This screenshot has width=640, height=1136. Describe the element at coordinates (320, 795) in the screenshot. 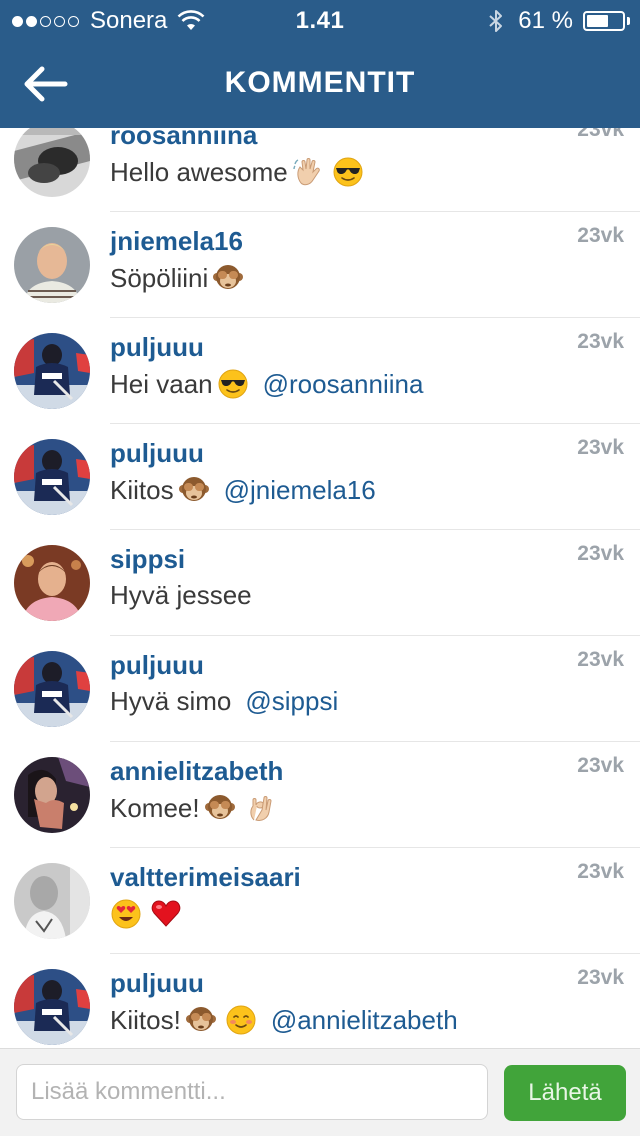

I see `comment-row: annielitzabeth 23vk Komee!` at that location.